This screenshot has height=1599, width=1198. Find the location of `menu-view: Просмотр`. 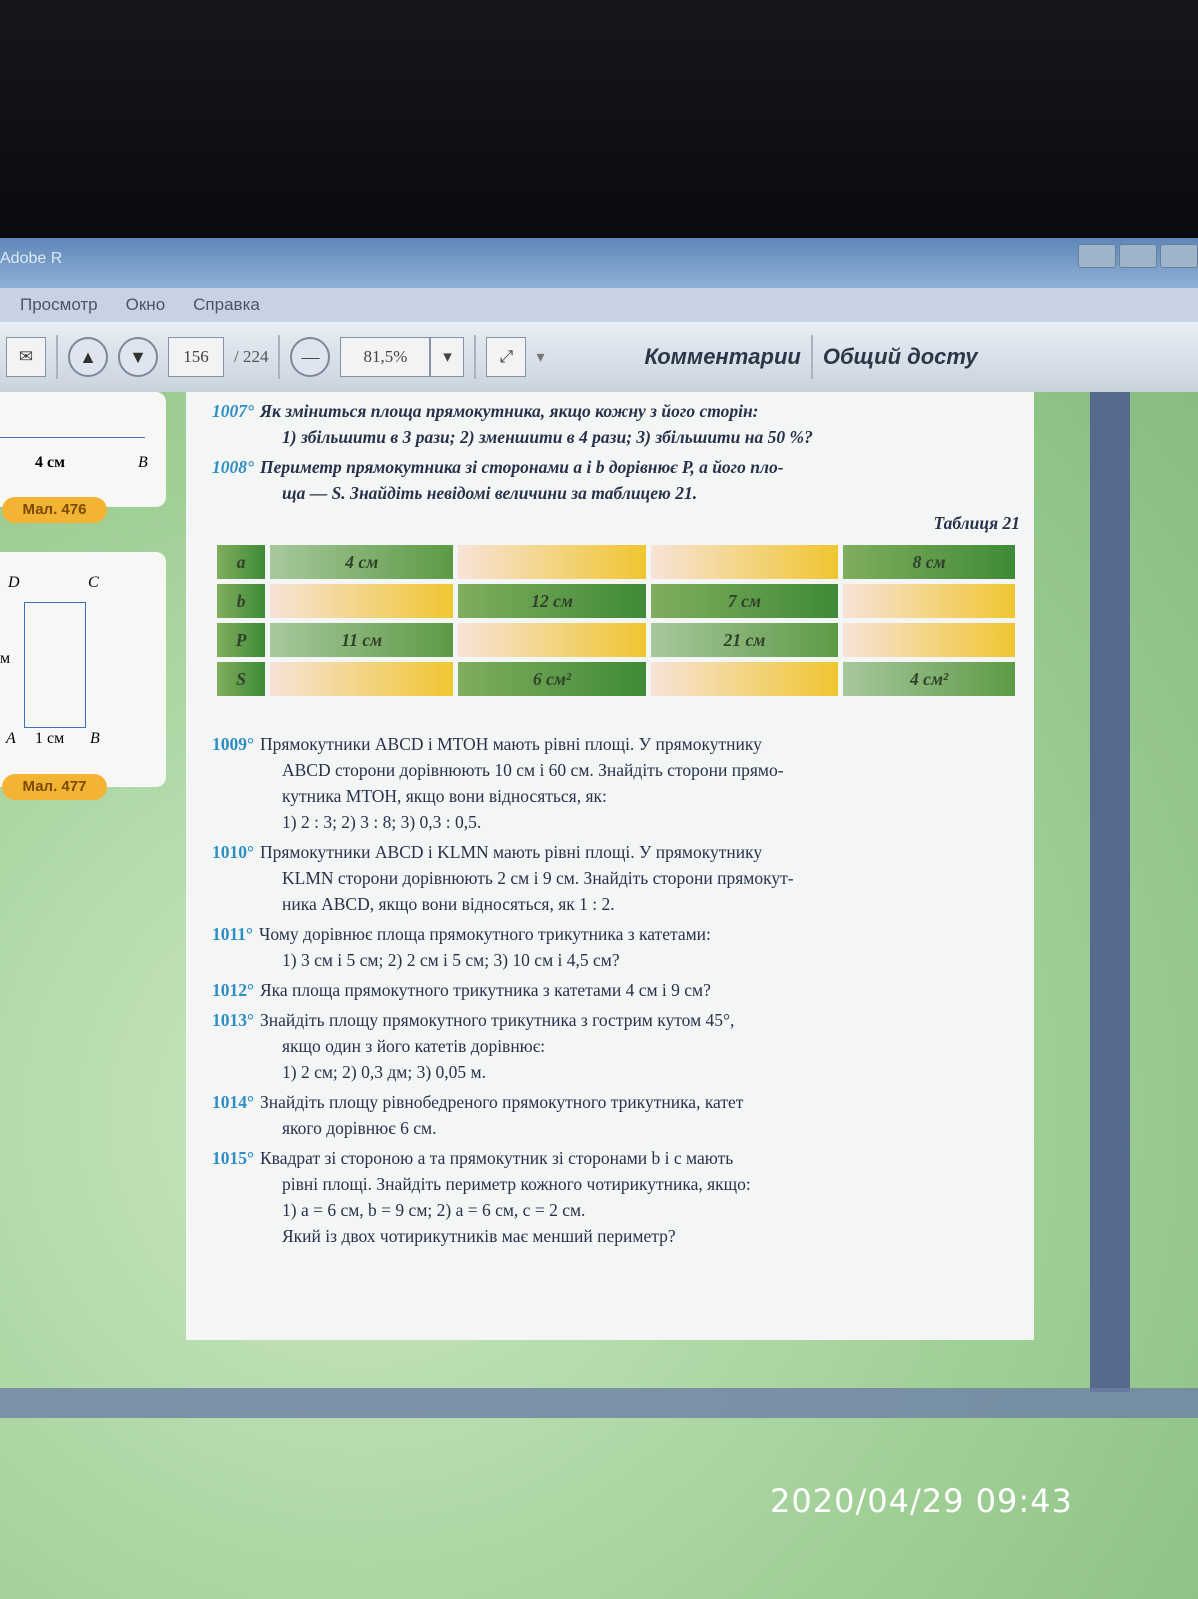

menu-view: Просмотр is located at coordinates (59, 305).